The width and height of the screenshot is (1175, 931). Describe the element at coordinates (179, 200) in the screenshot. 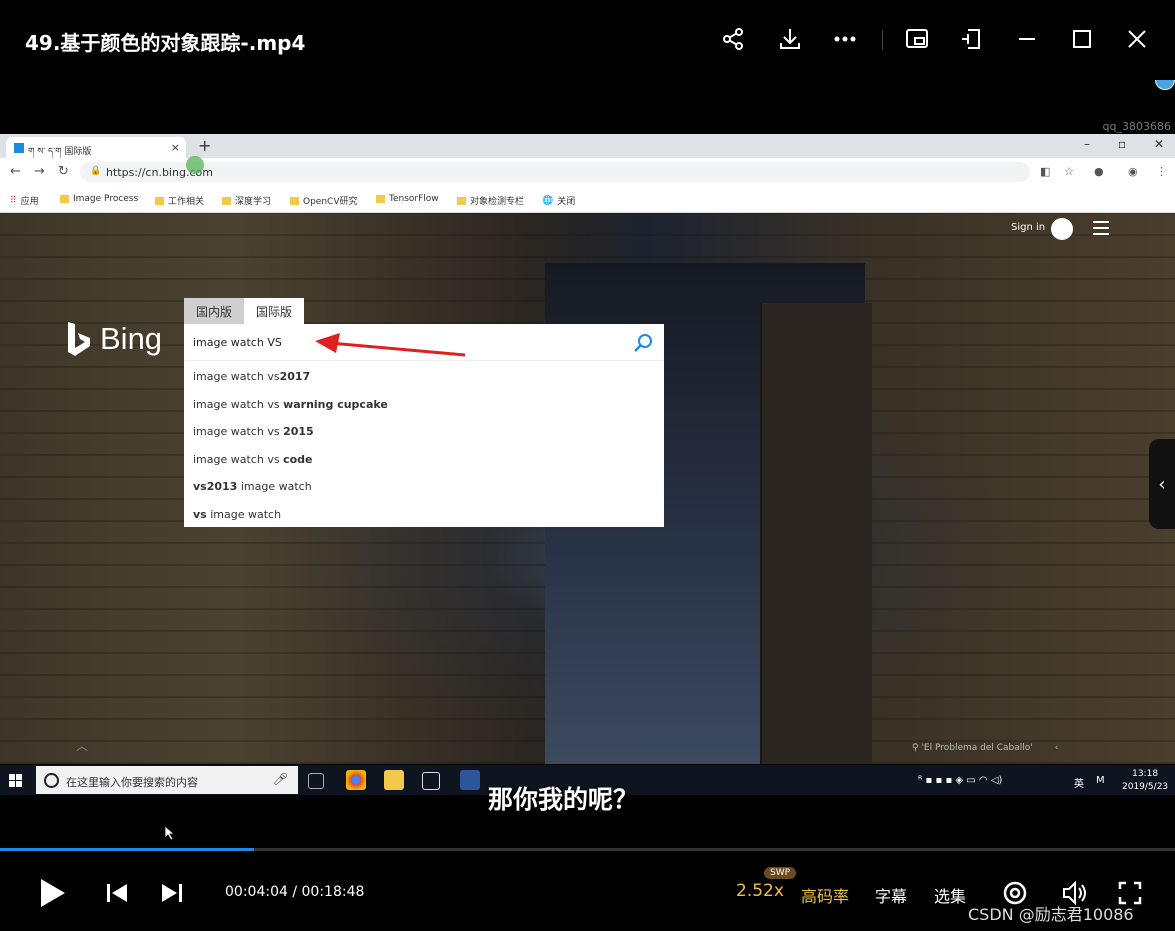

I see `bookmark-item: 工作相关` at that location.